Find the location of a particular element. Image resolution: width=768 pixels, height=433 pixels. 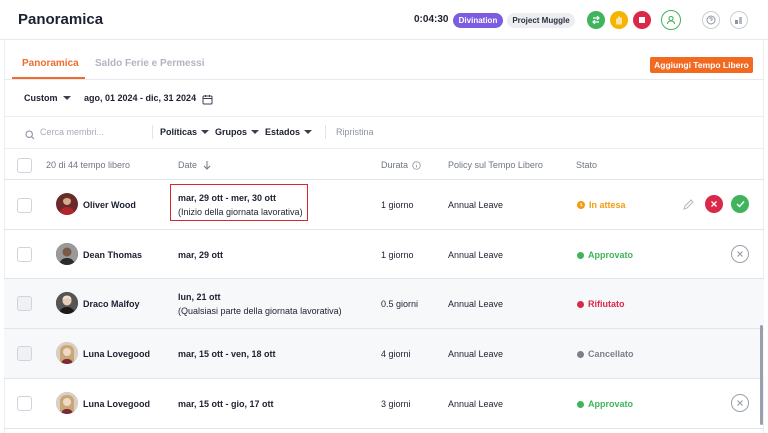

status-badge: In attesa is located at coordinates (601, 205).